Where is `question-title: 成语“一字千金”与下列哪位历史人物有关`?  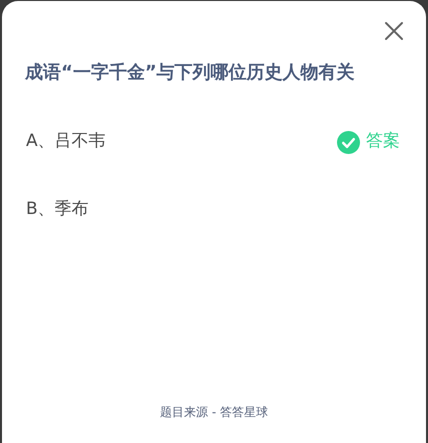 question-title: 成语“一字千金”与下列哪位历史人物有关 is located at coordinates (190, 73).